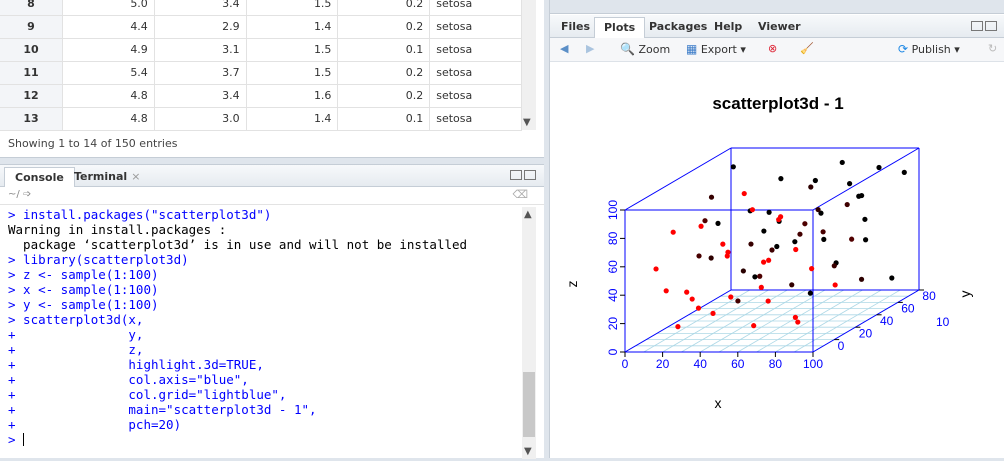 The width and height of the screenshot is (1004, 461). I want to click on tab-viewer: Viewer, so click(779, 27).